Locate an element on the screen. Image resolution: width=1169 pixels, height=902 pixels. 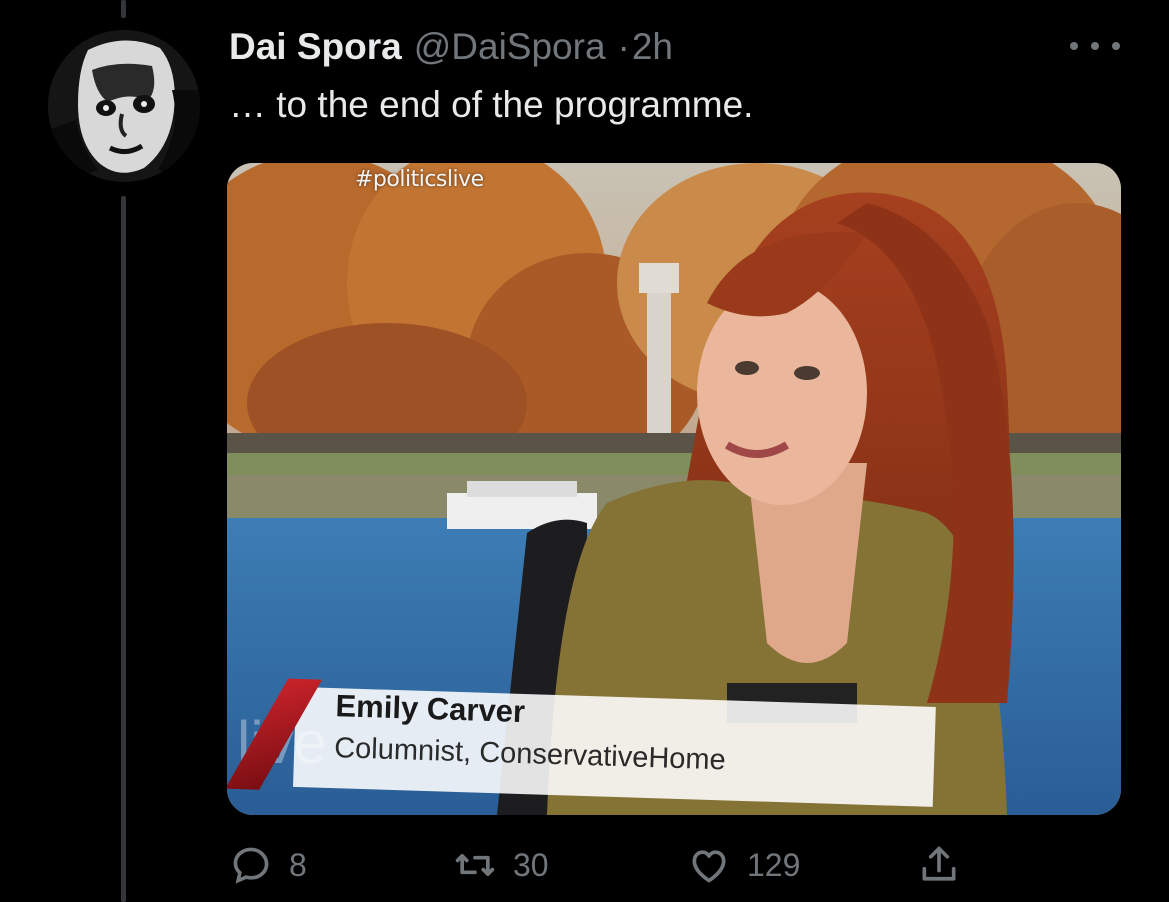
avatar-image is located at coordinates (124, 106).